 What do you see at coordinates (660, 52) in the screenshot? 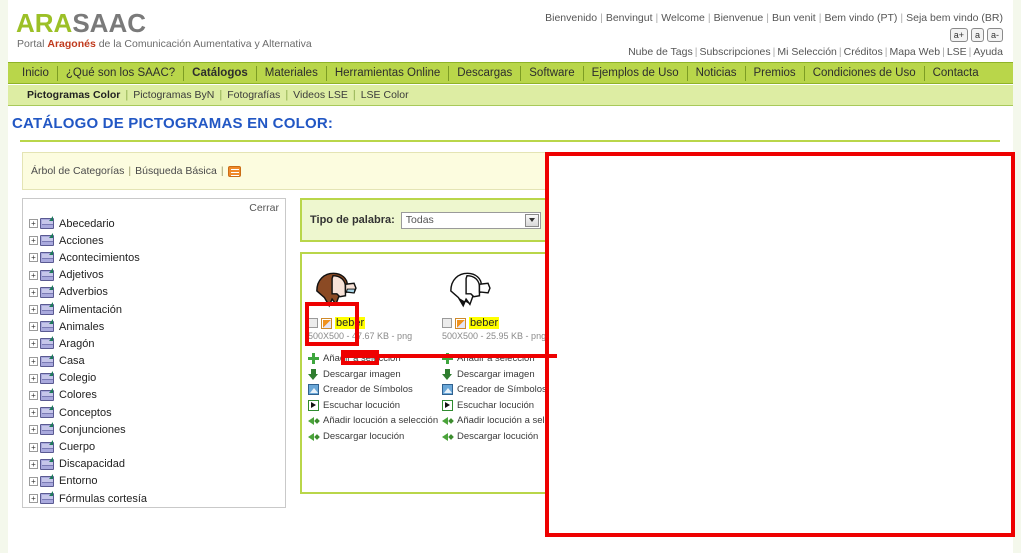
I see `utility-link-nube-de-tags: Nube de Tags` at bounding box center [660, 52].